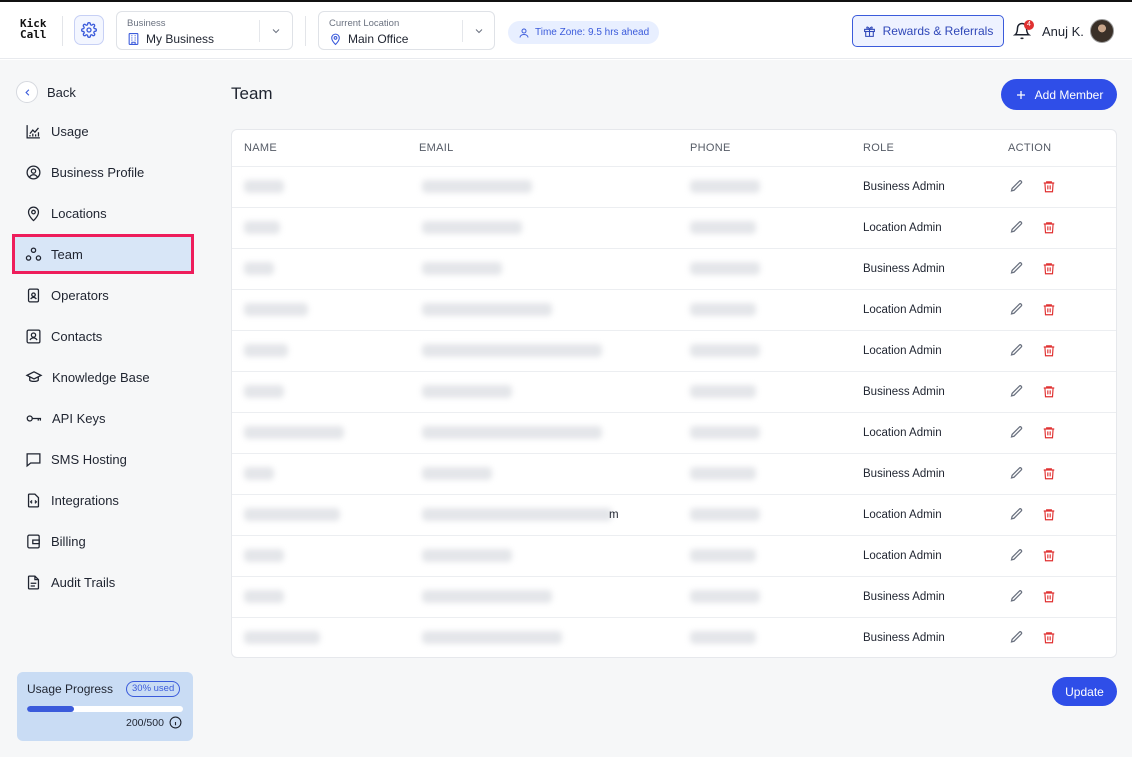  What do you see at coordinates (61, 92) in the screenshot?
I see `back-label: Back` at bounding box center [61, 92].